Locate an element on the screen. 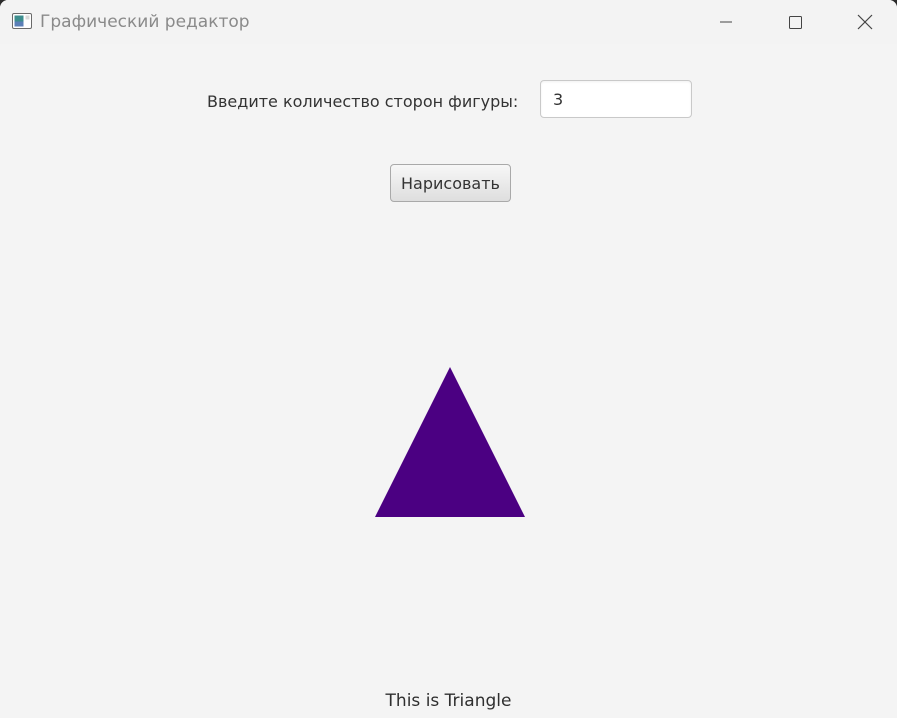 This screenshot has height=718, width=897. drawing-canvas is located at coordinates (450, 442).